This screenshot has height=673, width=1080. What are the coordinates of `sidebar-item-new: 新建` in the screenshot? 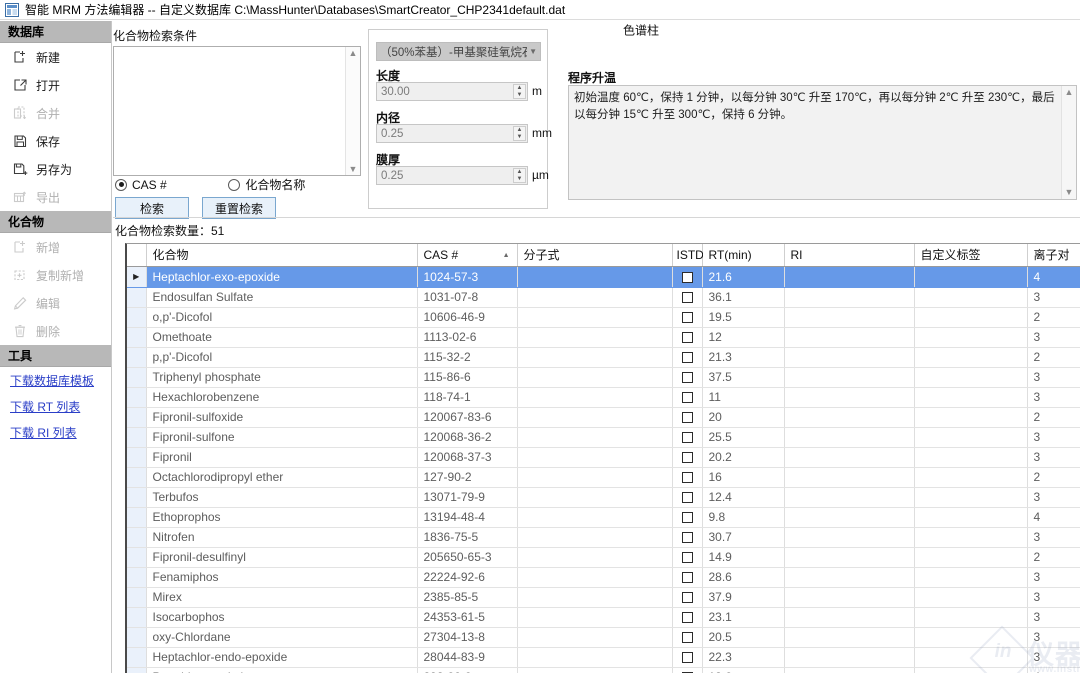 It's located at (55, 57).